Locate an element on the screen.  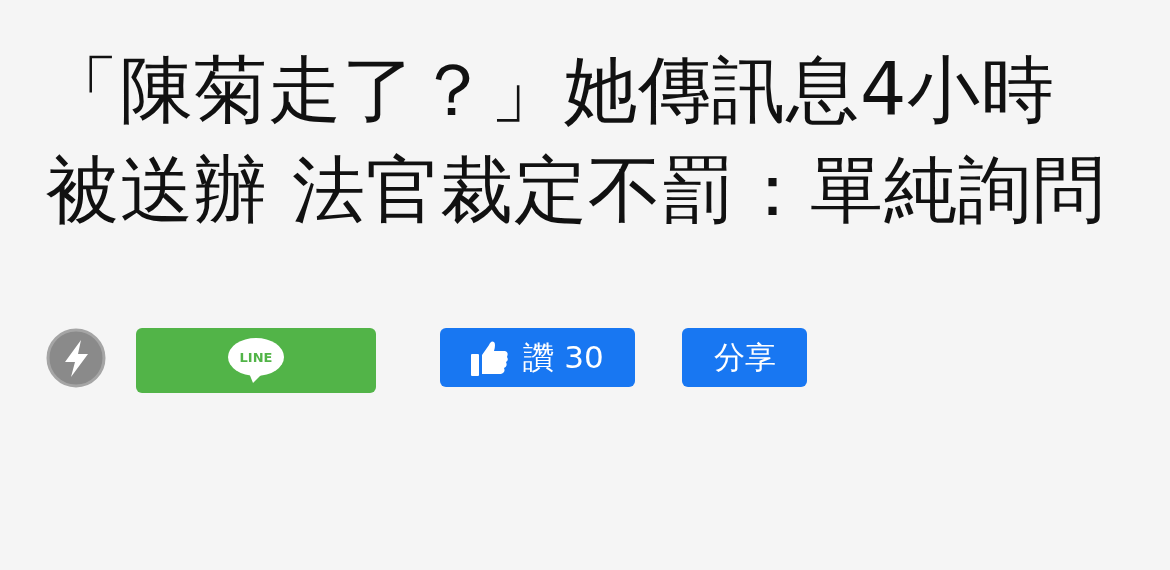
share-button: 分享 is located at coordinates (744, 357).